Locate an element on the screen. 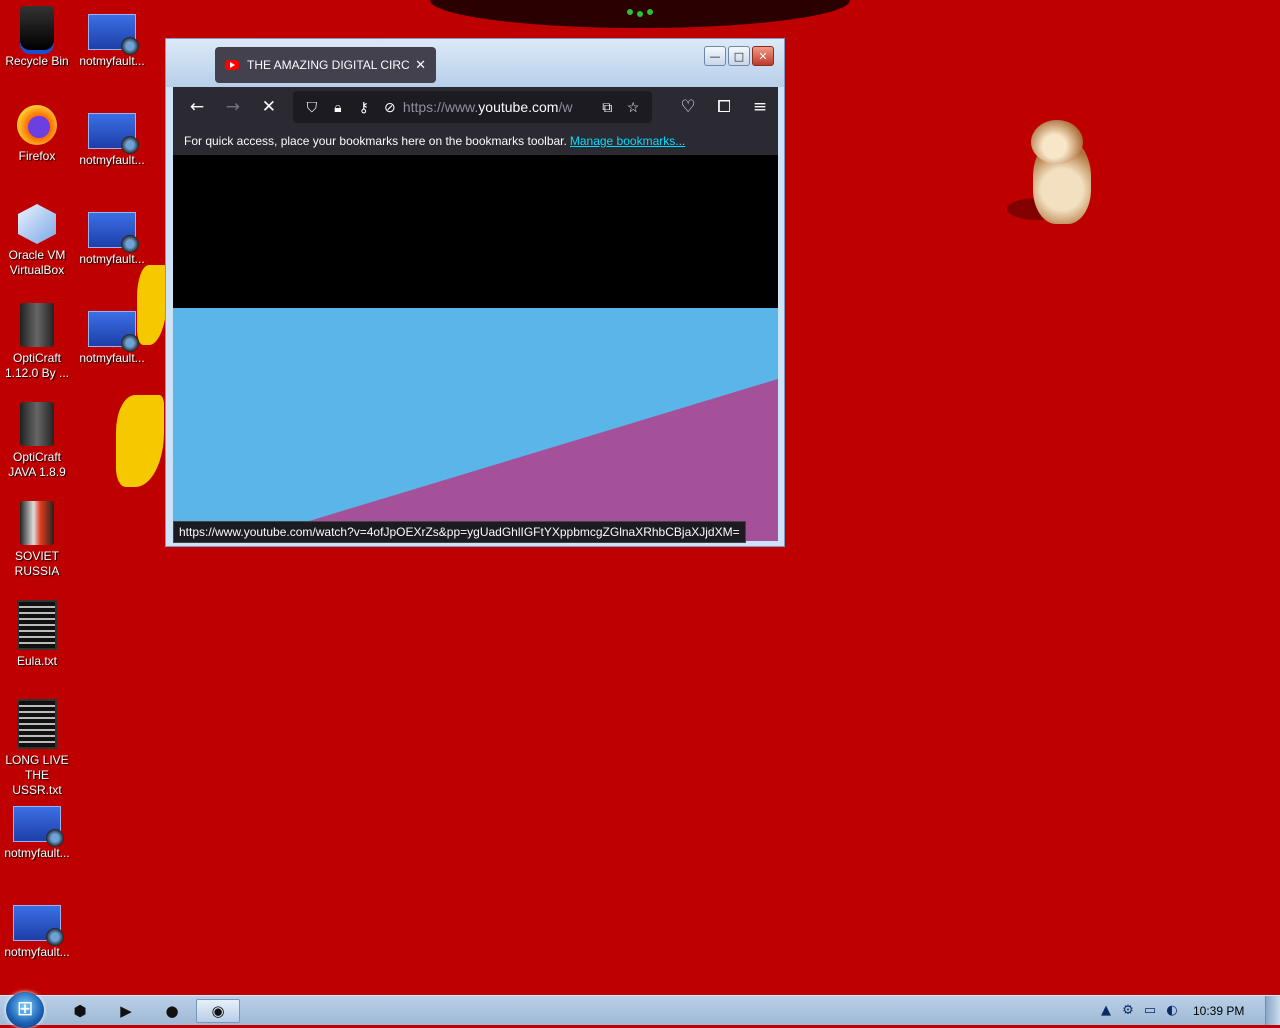 The width and height of the screenshot is (1280, 1028). stop-loading-icon: ✕ is located at coordinates (269, 107).